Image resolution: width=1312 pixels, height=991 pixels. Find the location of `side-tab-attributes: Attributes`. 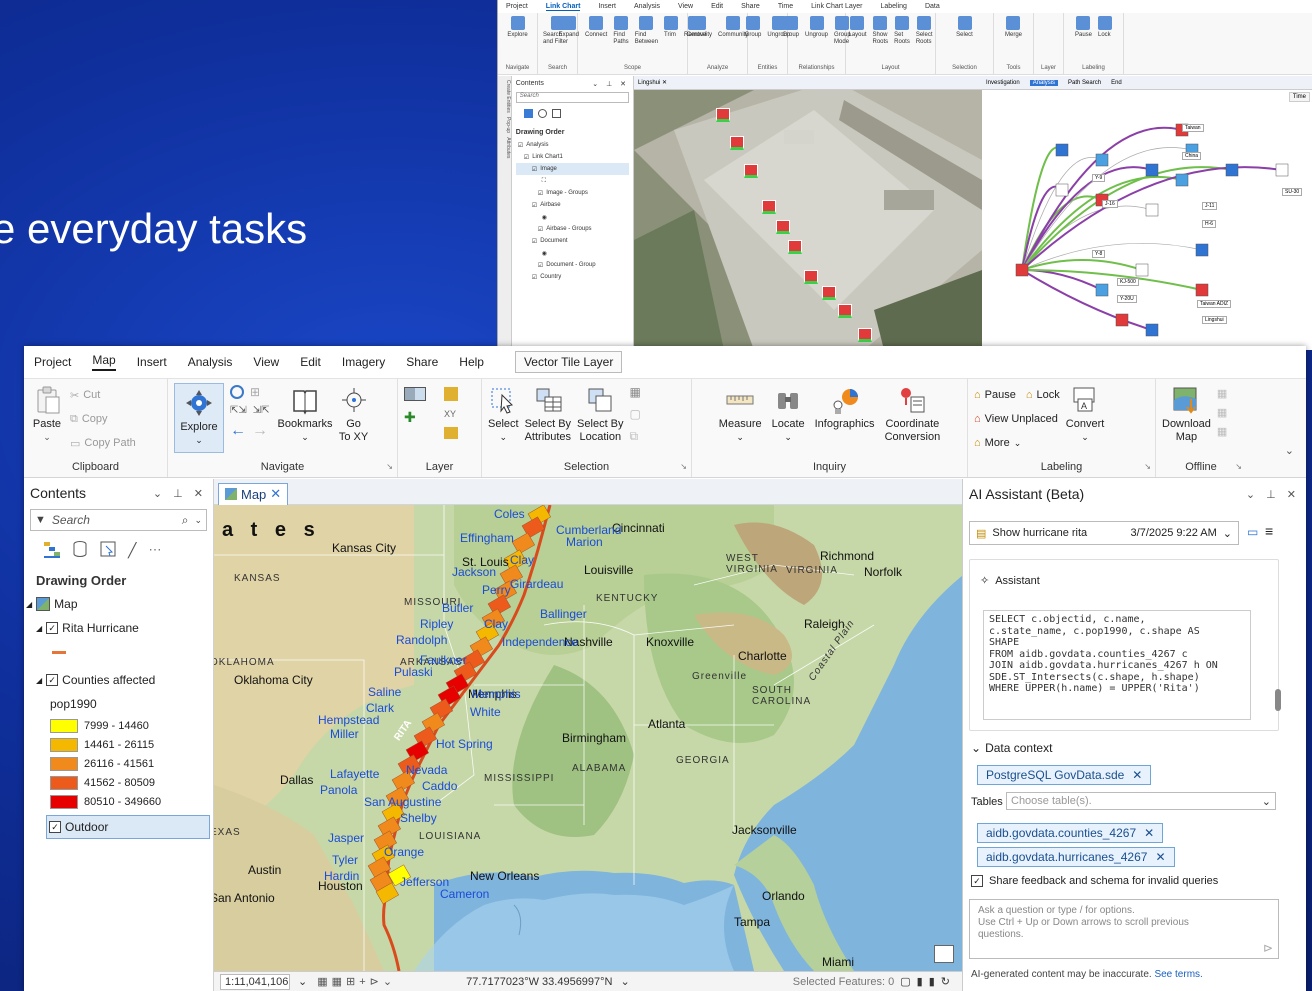

side-tab-attributes: Attributes is located at coordinates (508, 147).